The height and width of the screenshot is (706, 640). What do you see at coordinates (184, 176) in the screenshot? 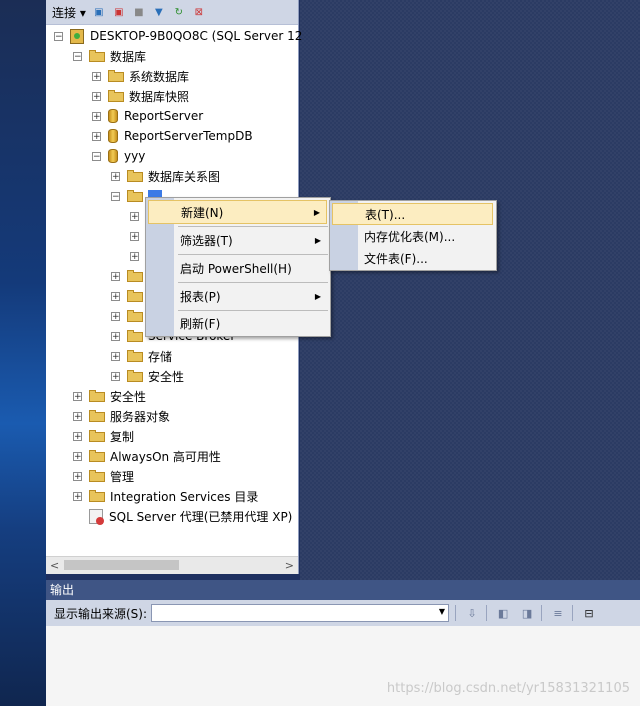
I see `tree-label: 数据库关系图` at bounding box center [184, 176].